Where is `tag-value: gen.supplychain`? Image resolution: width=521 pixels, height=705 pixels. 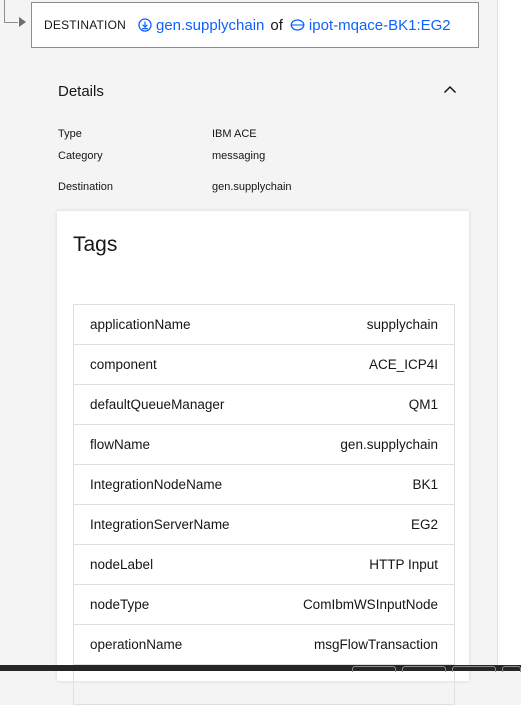 tag-value: gen.supplychain is located at coordinates (389, 444).